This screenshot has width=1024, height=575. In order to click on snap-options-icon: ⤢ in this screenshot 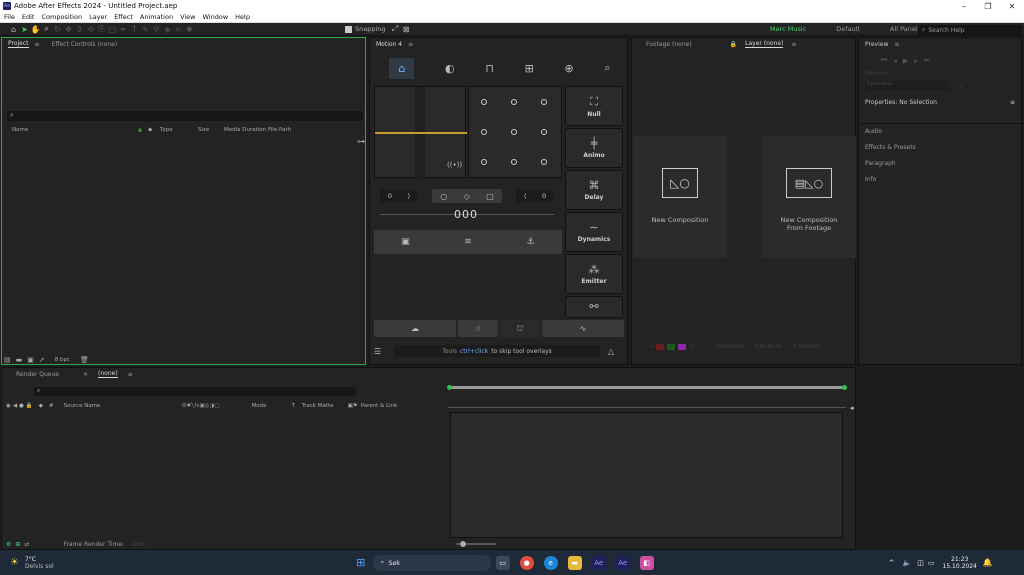, I will do `click(395, 29)`.